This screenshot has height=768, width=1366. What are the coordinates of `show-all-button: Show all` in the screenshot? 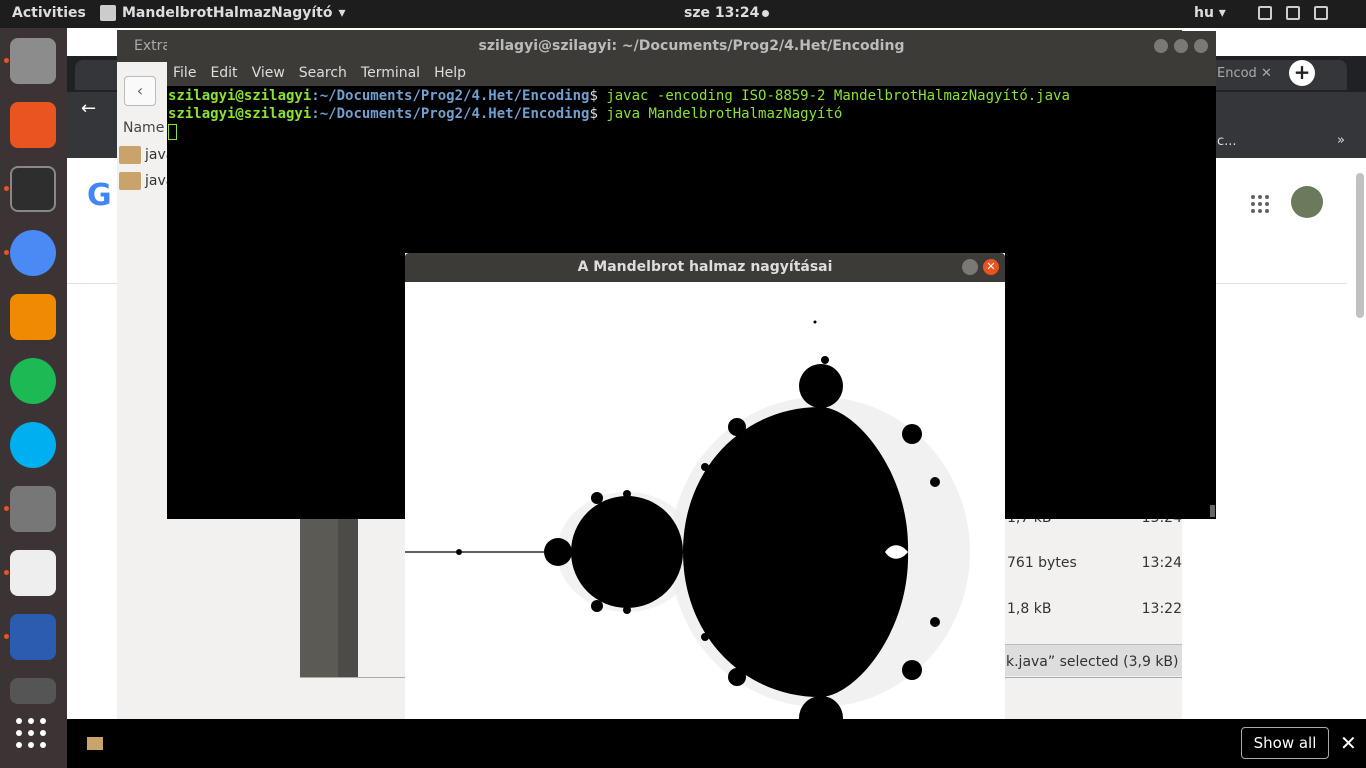 It's located at (1285, 743).